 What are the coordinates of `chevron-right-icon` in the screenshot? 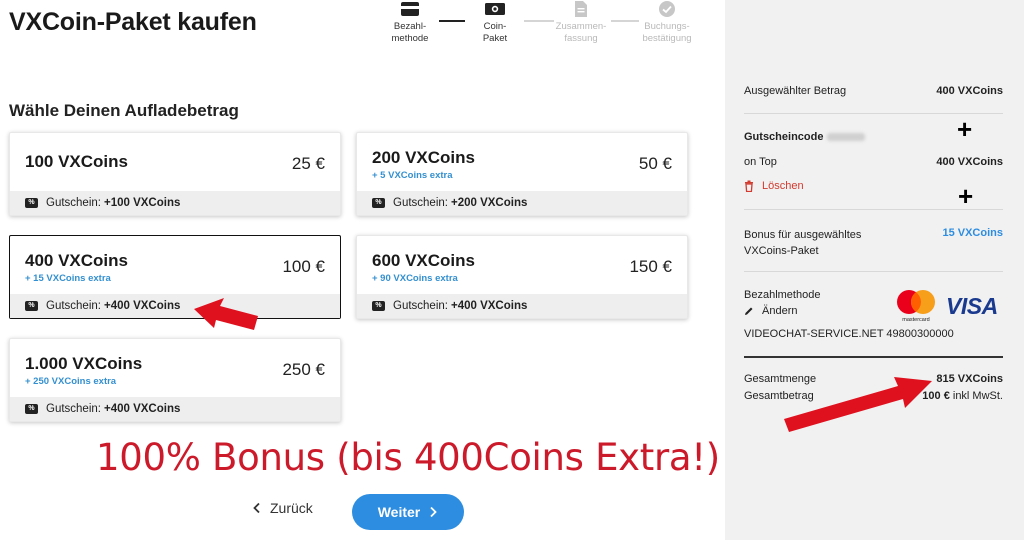 It's located at (434, 512).